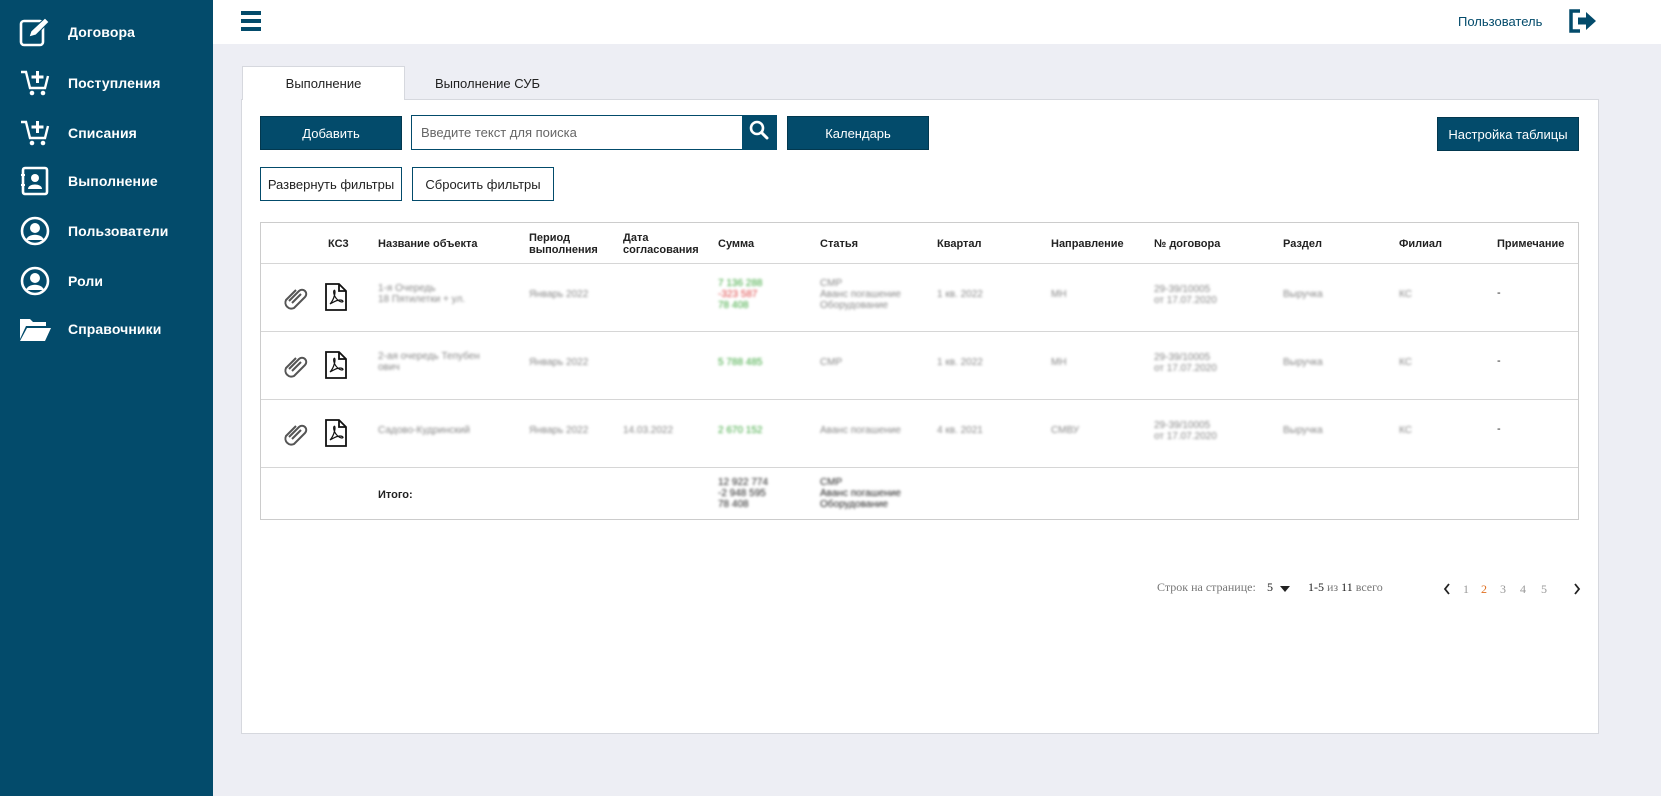 This screenshot has height=796, width=1661. What do you see at coordinates (1278, 588) in the screenshot?
I see `rows-per-page-select: 5` at bounding box center [1278, 588].